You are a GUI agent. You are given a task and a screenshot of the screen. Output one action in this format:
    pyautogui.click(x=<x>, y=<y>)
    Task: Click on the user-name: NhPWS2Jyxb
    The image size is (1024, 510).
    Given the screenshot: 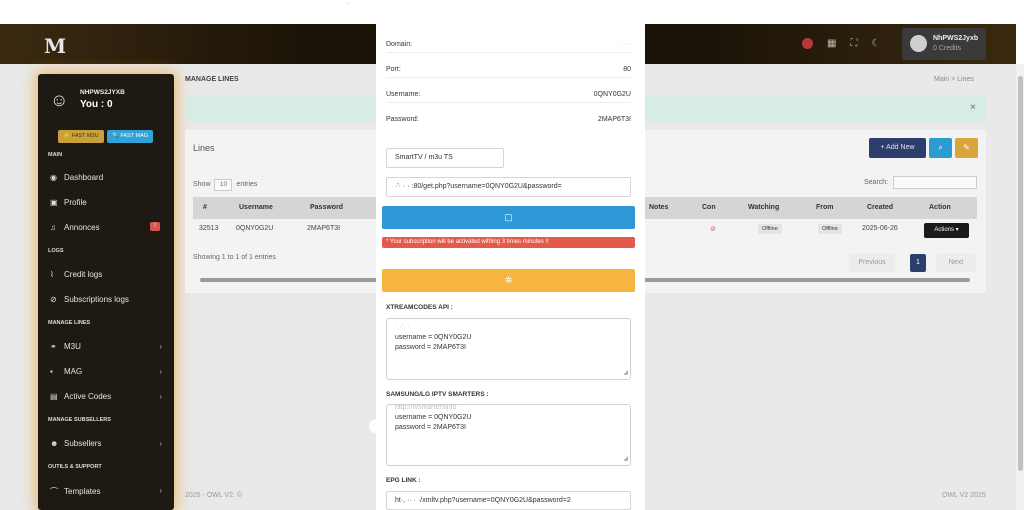 What is the action you would take?
    pyautogui.click(x=956, y=38)
    